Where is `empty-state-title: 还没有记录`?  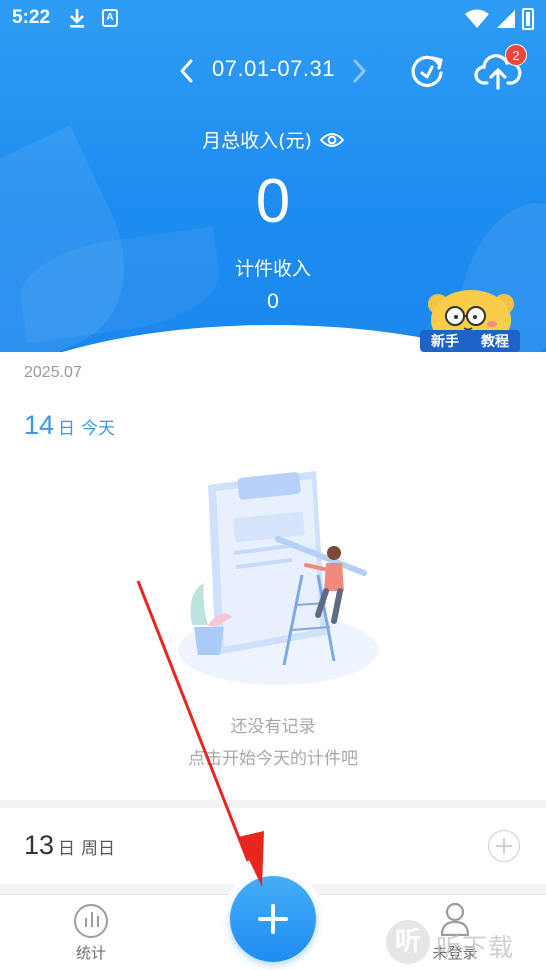
empty-state-title: 还没有记录 is located at coordinates (273, 727).